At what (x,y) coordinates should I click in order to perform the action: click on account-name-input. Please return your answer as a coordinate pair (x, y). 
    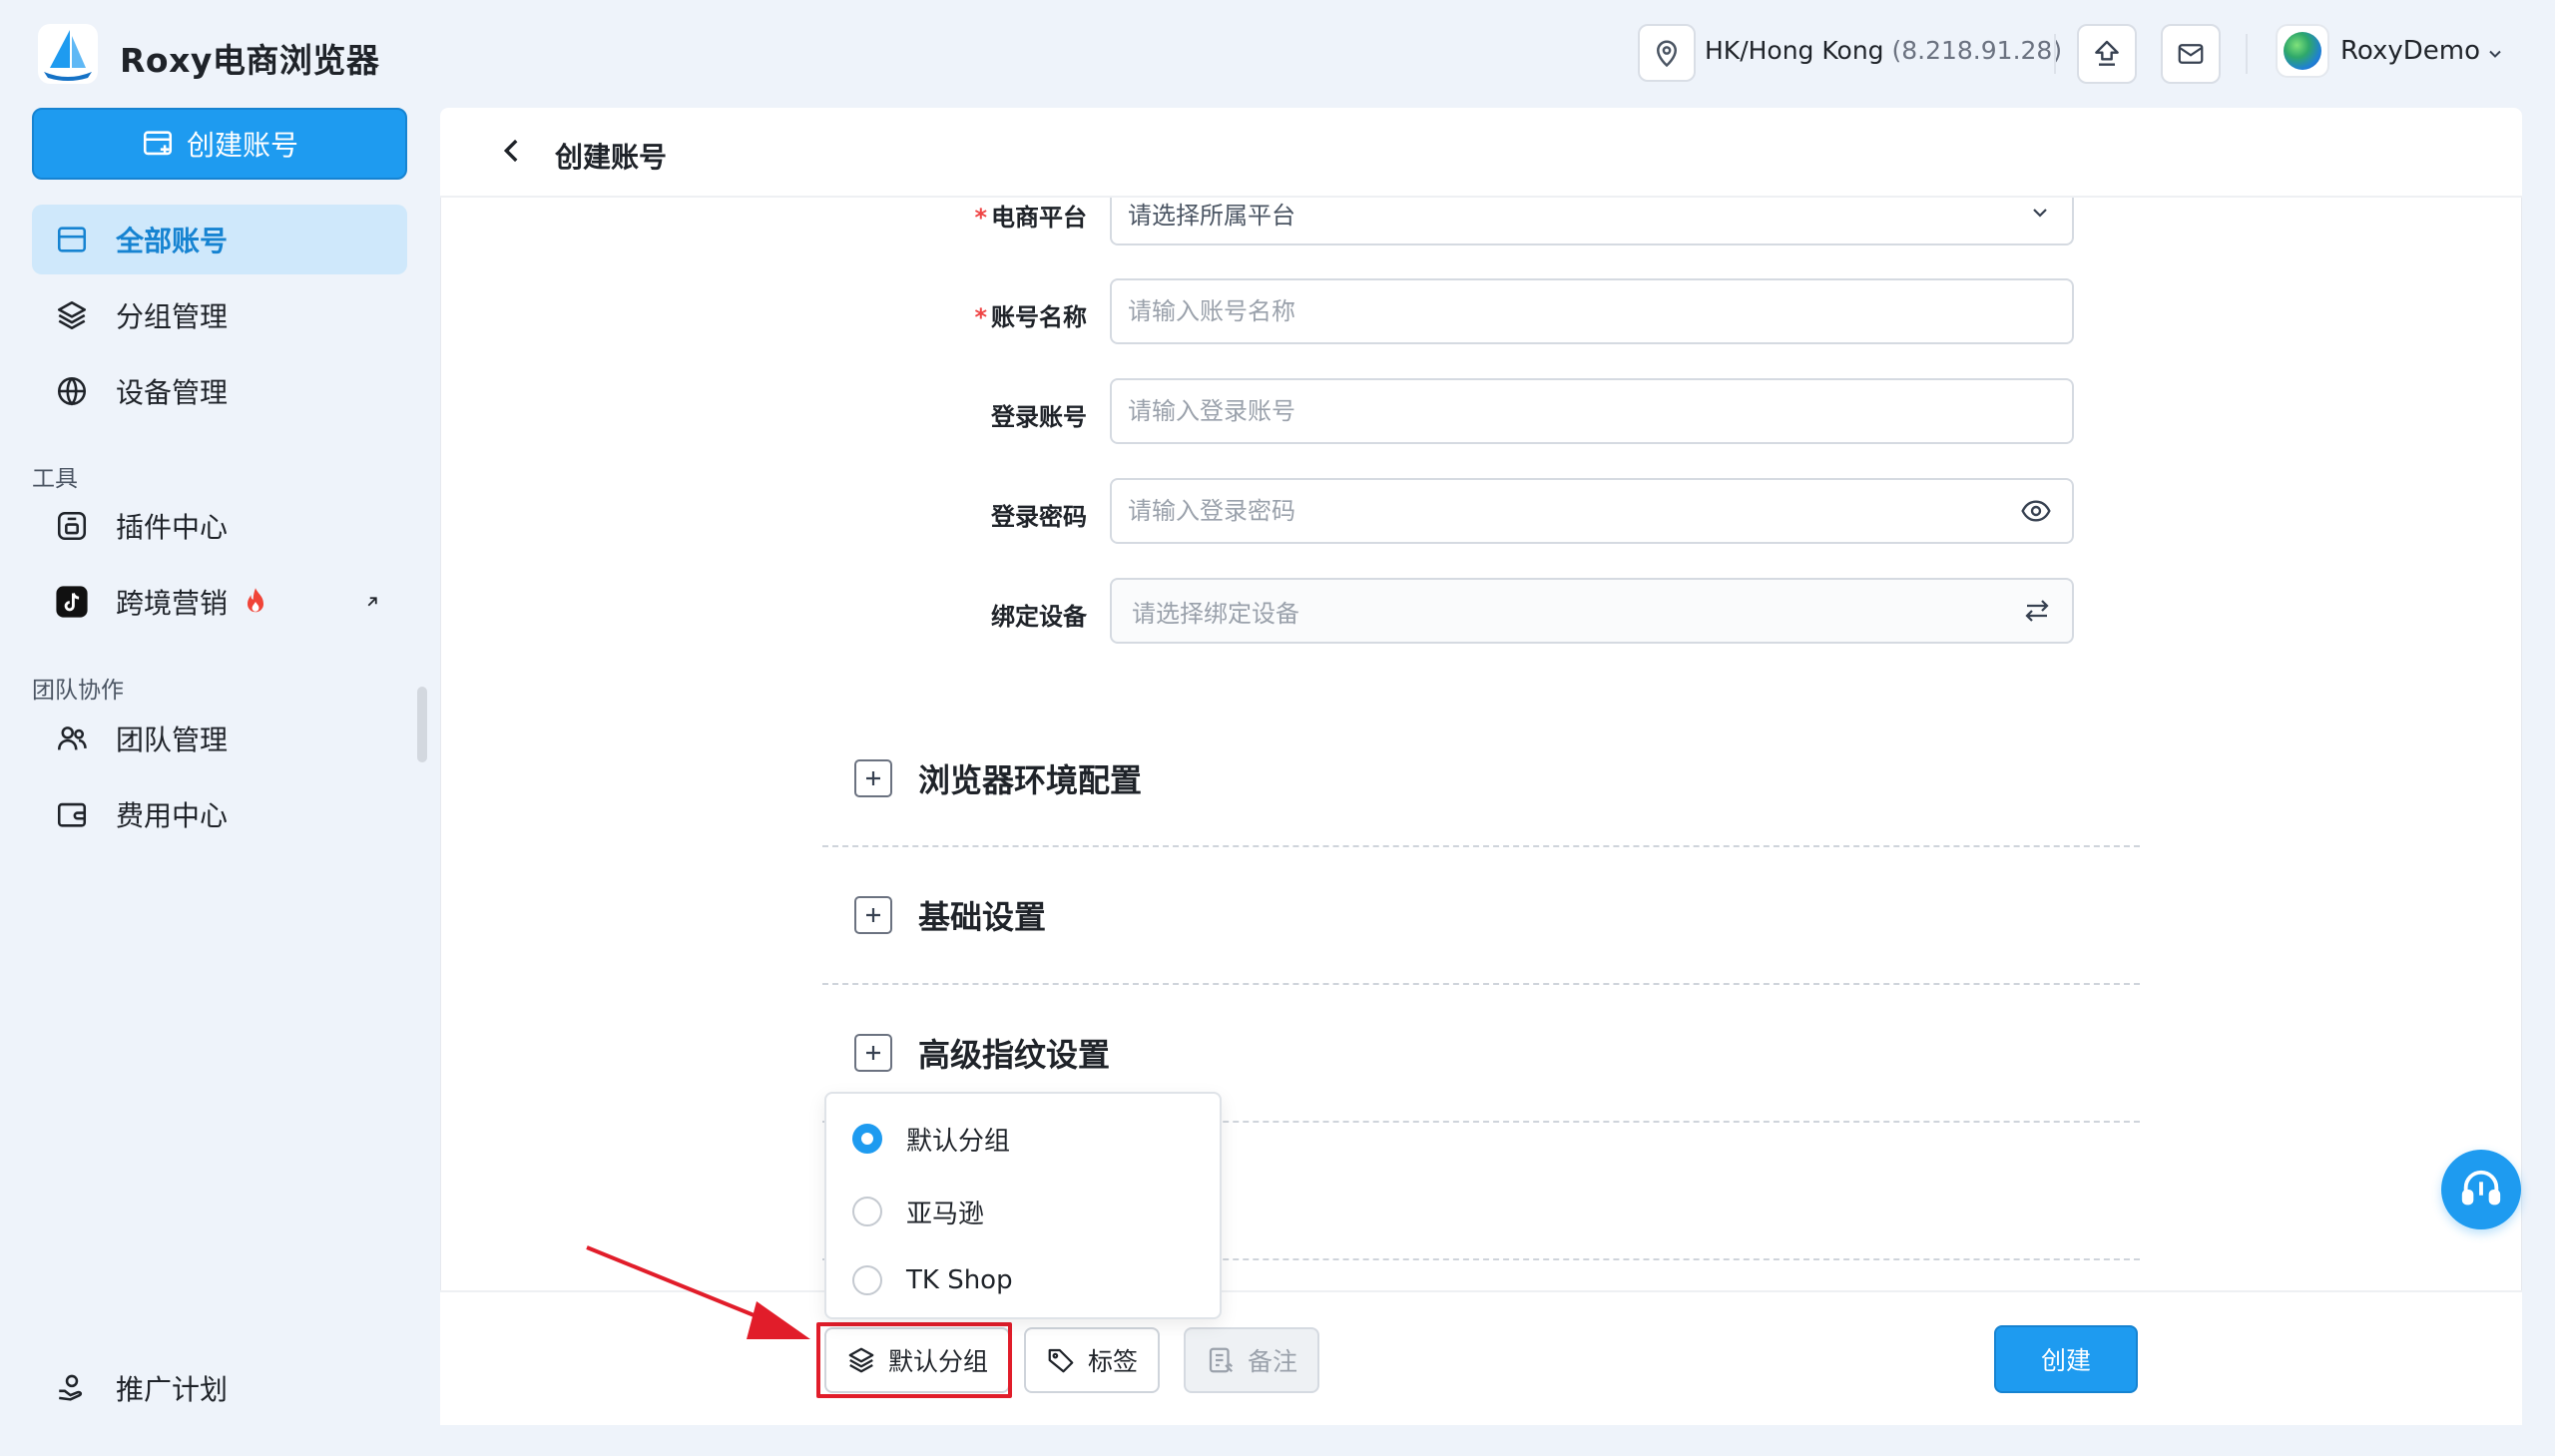
    Looking at the image, I should click on (1592, 311).